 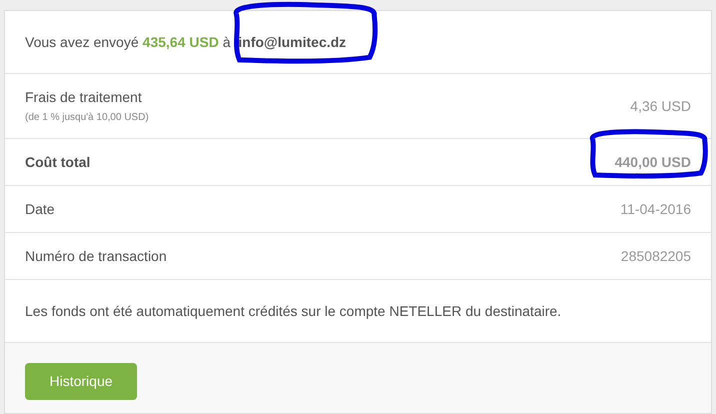 I want to click on row-value: 285082205, so click(x=655, y=256).